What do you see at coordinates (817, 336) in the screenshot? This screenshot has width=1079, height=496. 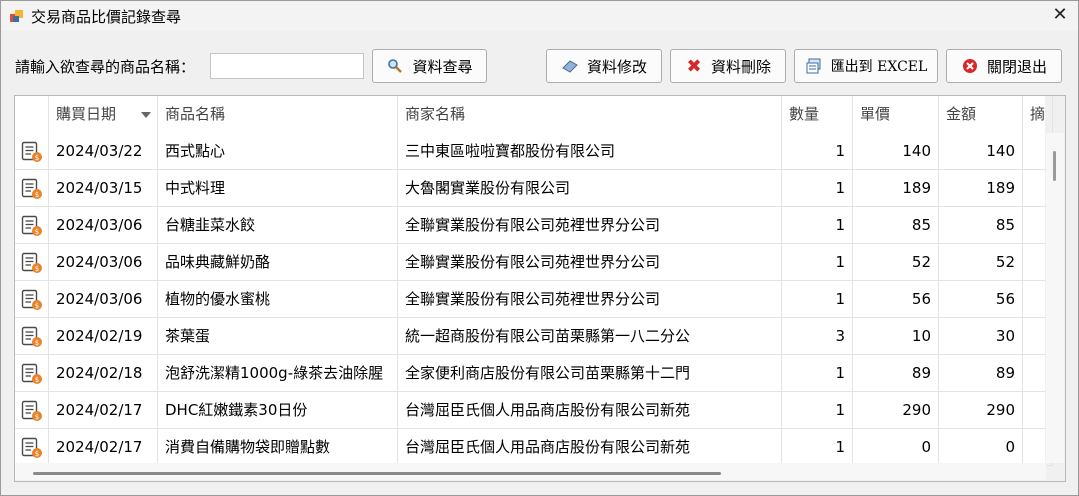 I see `cell-quantity: 3` at bounding box center [817, 336].